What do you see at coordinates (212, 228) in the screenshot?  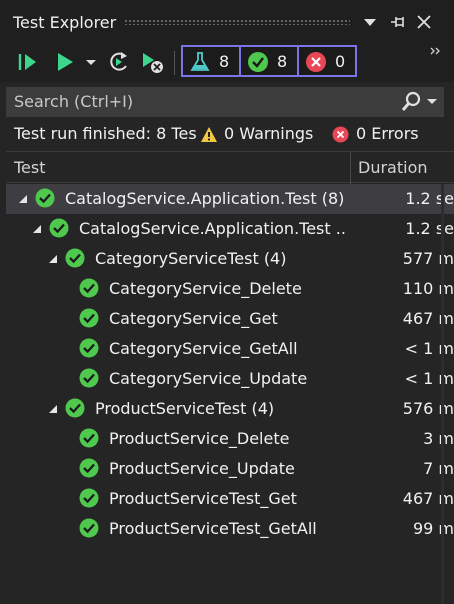 I see `test-name: CatalogService.Application.Test ..` at bounding box center [212, 228].